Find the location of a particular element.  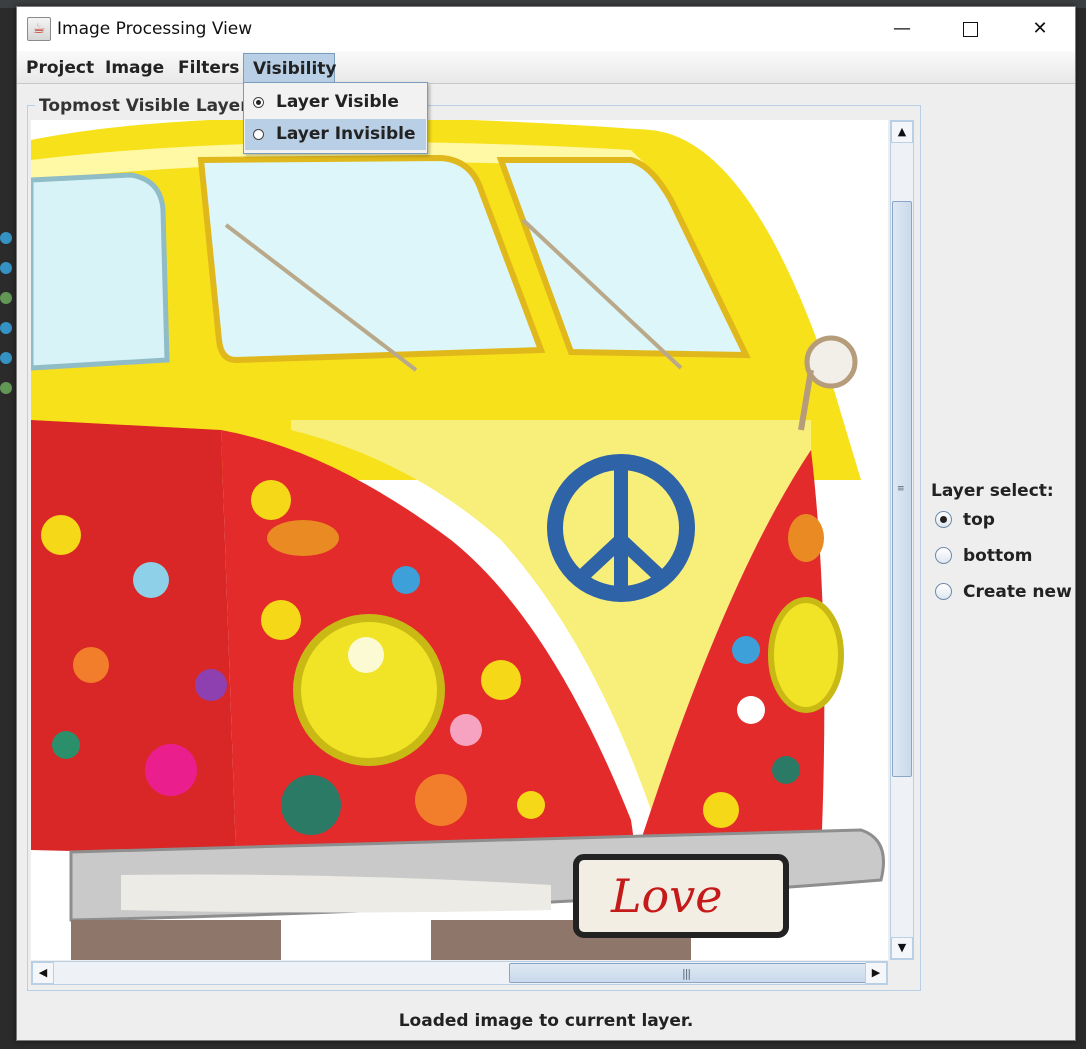

scroll-up-button: ▲ is located at coordinates (902, 132).